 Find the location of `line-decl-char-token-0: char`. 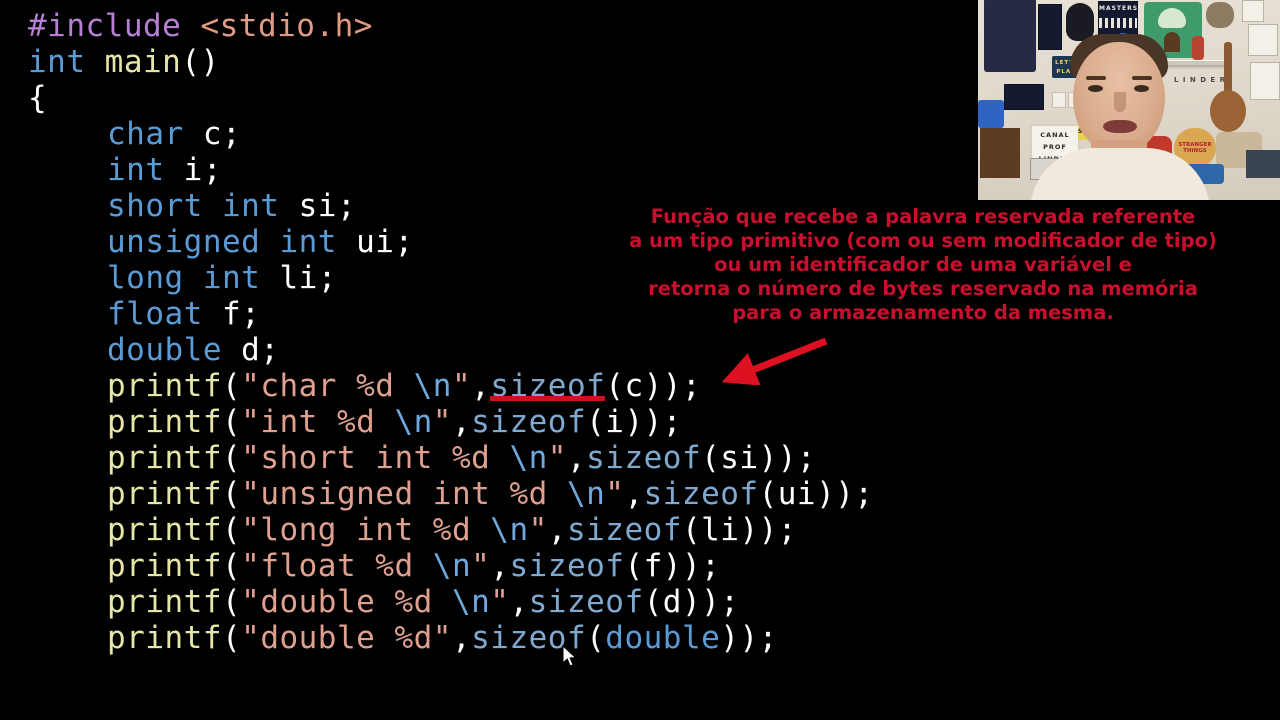

line-decl-char-token-0: char is located at coordinates (145, 134).